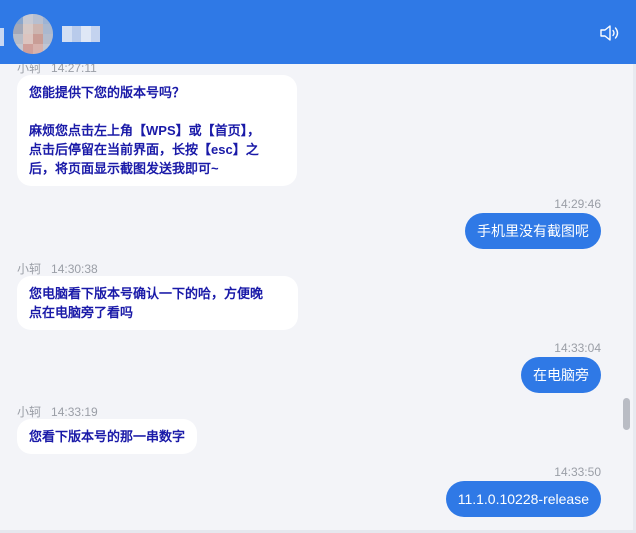  I want to click on speaker-icon, so click(609, 33).